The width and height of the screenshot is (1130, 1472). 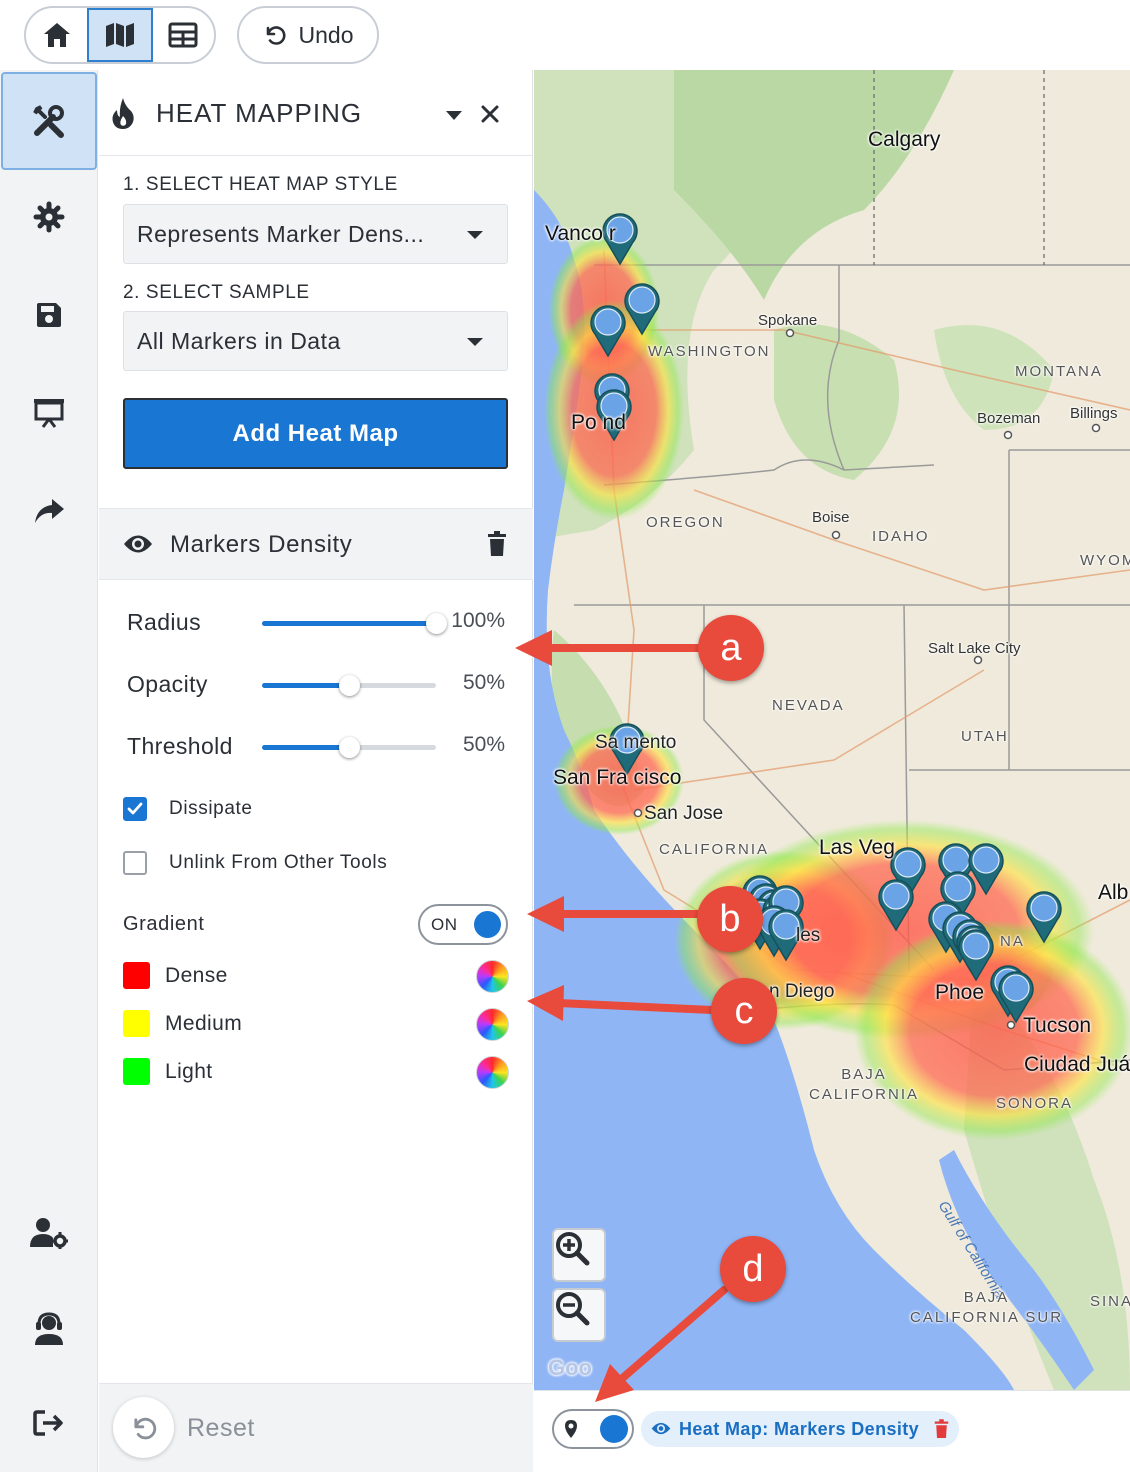 I want to click on map-label-salt-lake-city: Salt Lake City, so click(x=974, y=648).